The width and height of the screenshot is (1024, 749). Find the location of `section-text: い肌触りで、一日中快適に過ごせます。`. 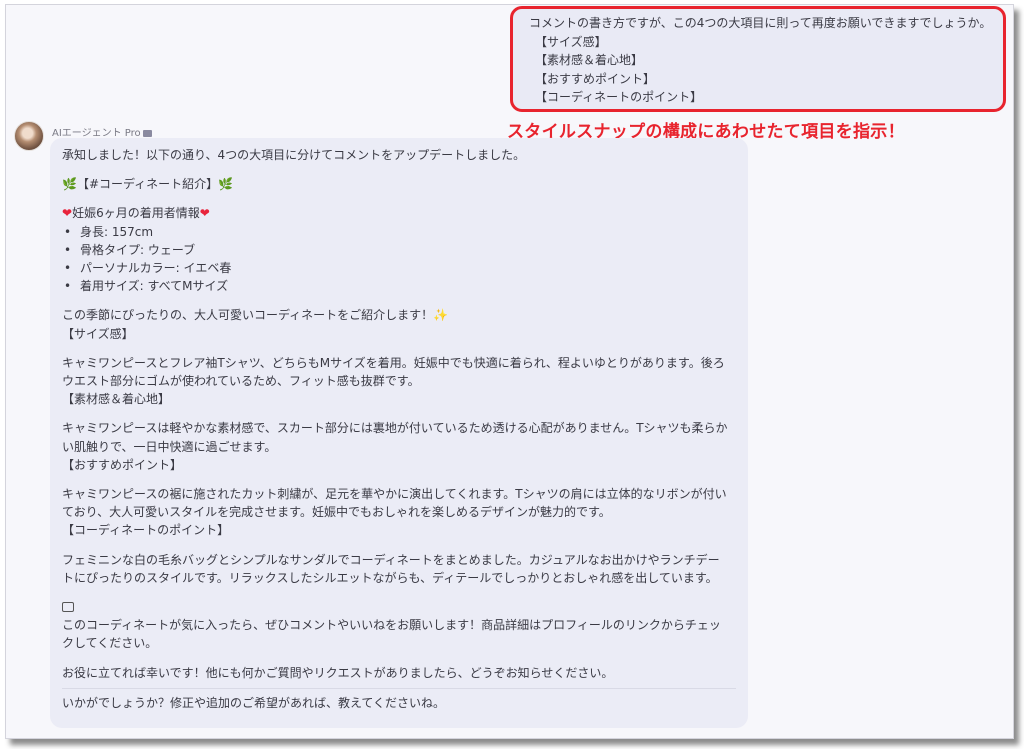

section-text: い肌触りで、一日中快適に過ごせます。 is located at coordinates (169, 446).